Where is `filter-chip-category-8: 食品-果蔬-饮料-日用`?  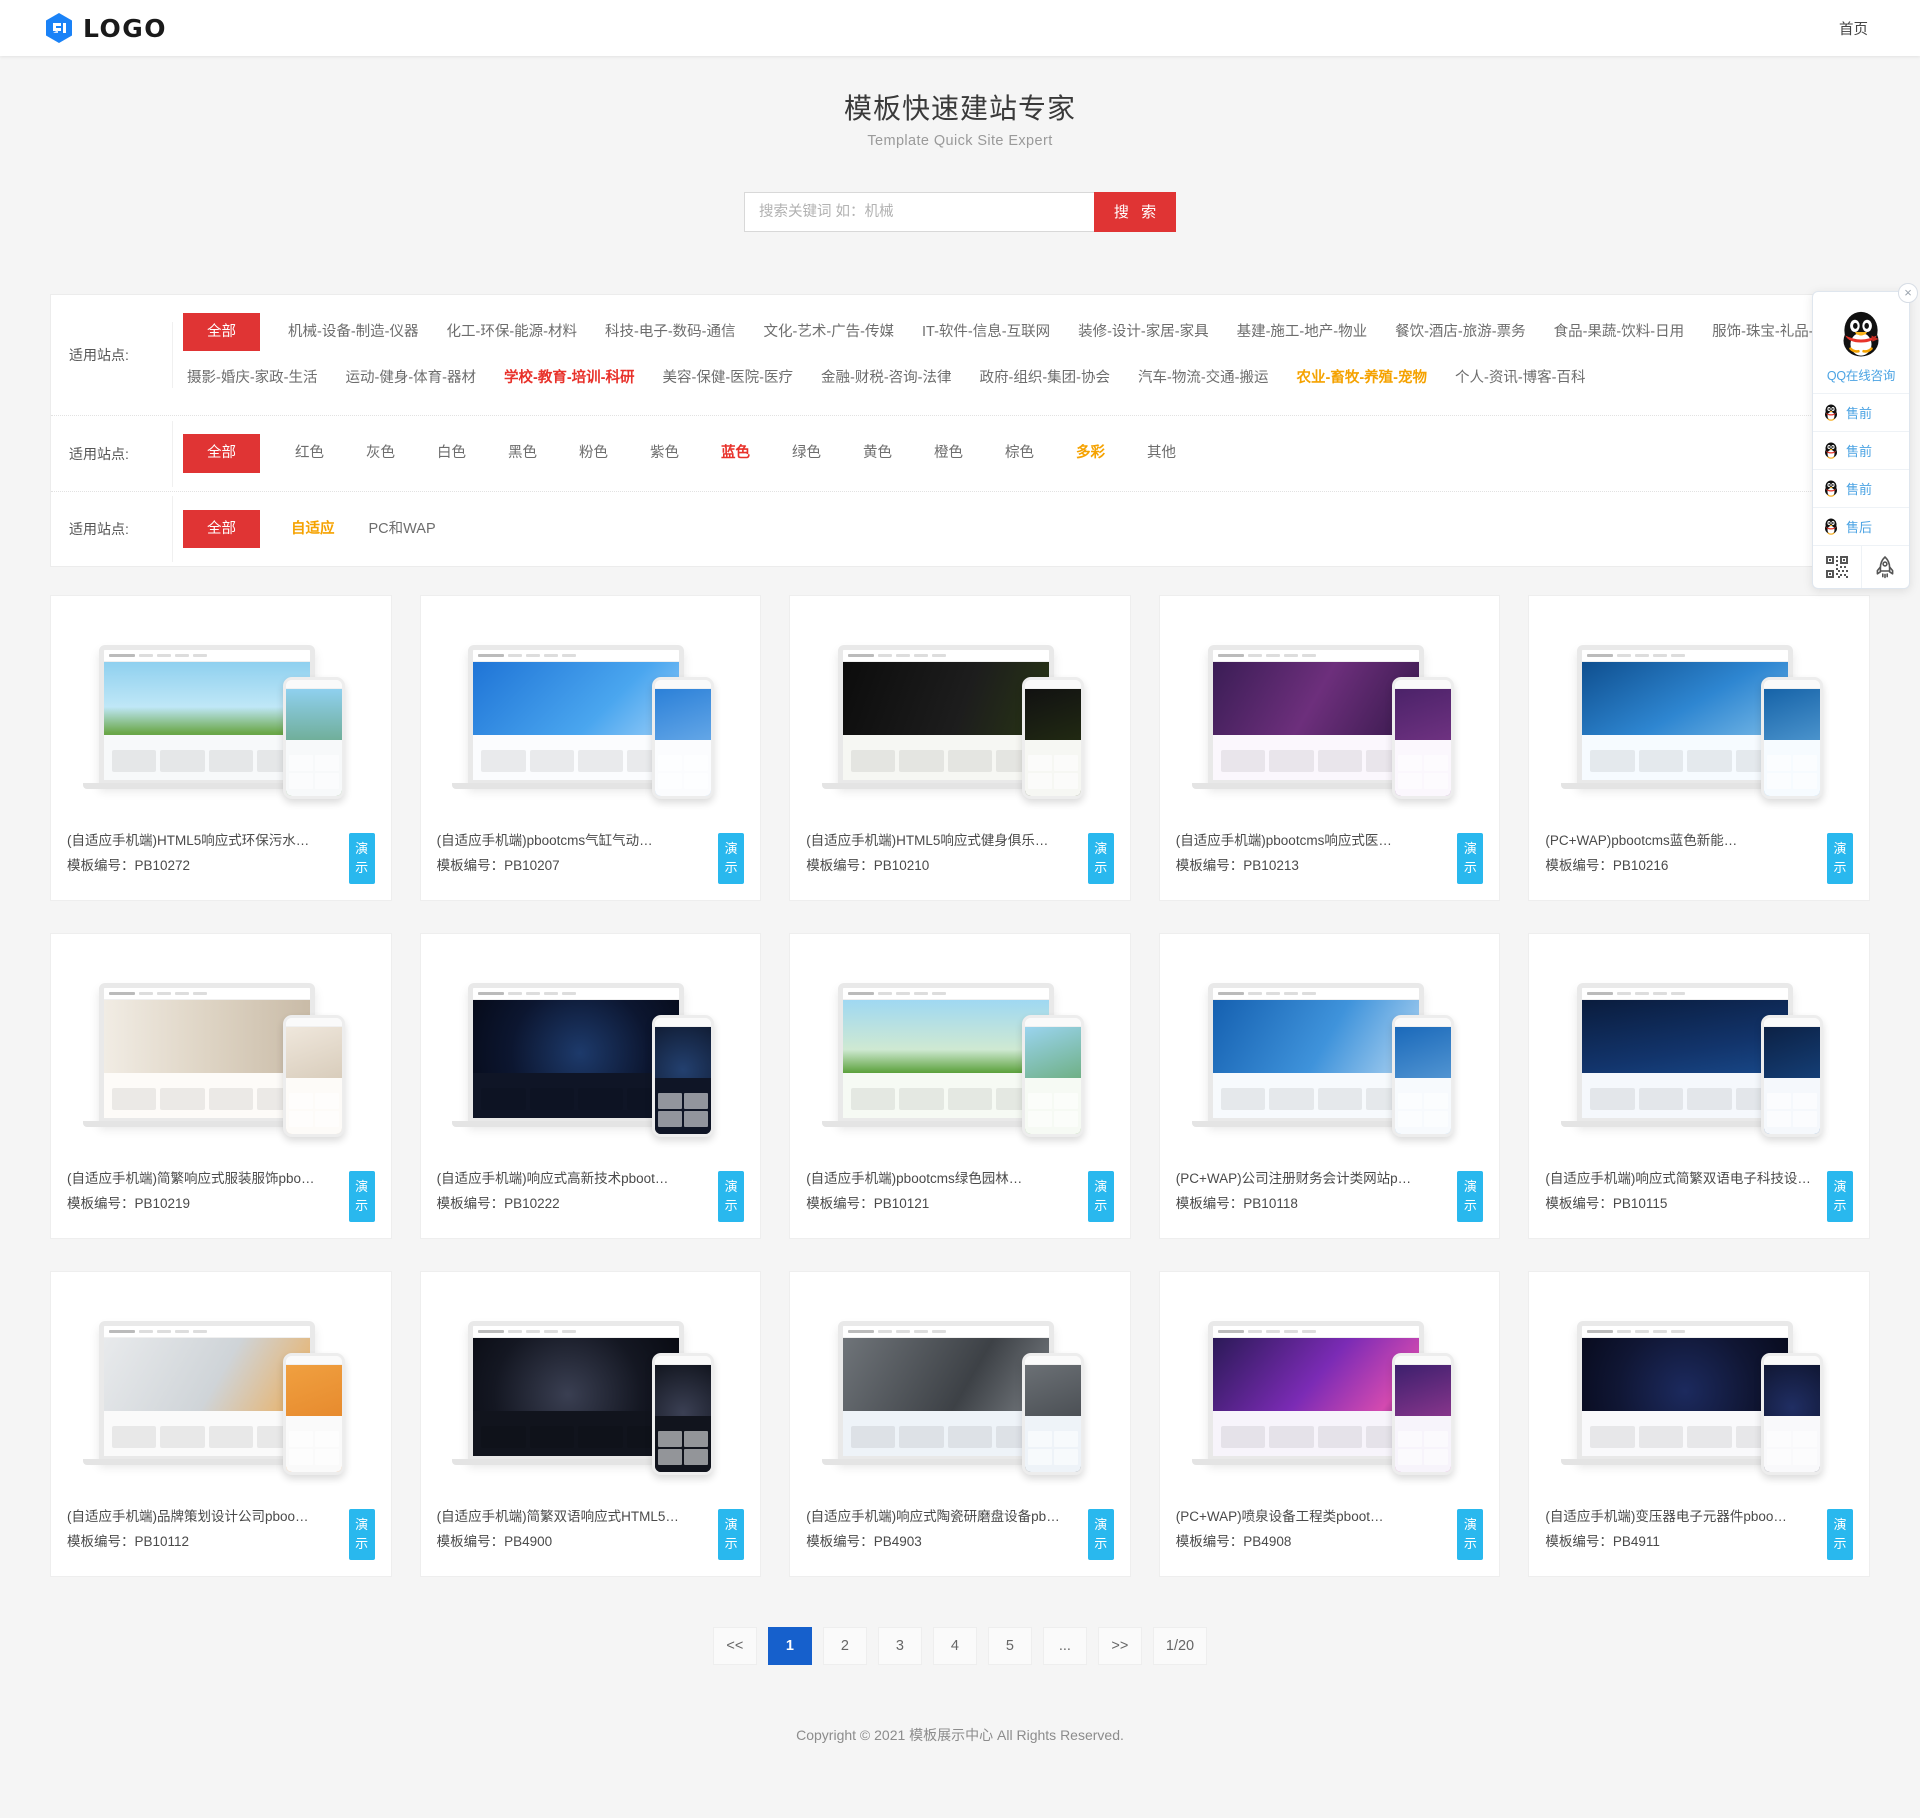 filter-chip-category-8: 食品-果蔬-饮料-日用 is located at coordinates (1619, 332).